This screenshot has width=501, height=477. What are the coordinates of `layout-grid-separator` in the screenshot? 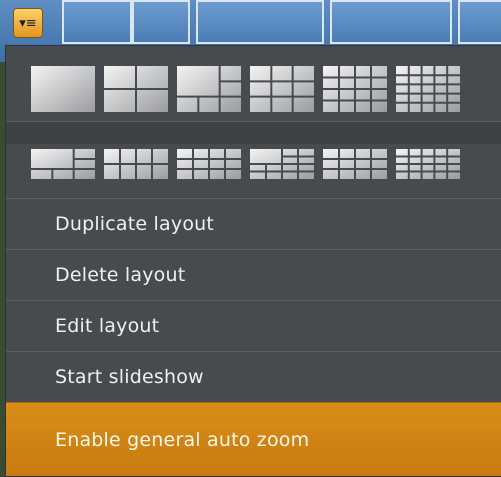 It's located at (253, 133).